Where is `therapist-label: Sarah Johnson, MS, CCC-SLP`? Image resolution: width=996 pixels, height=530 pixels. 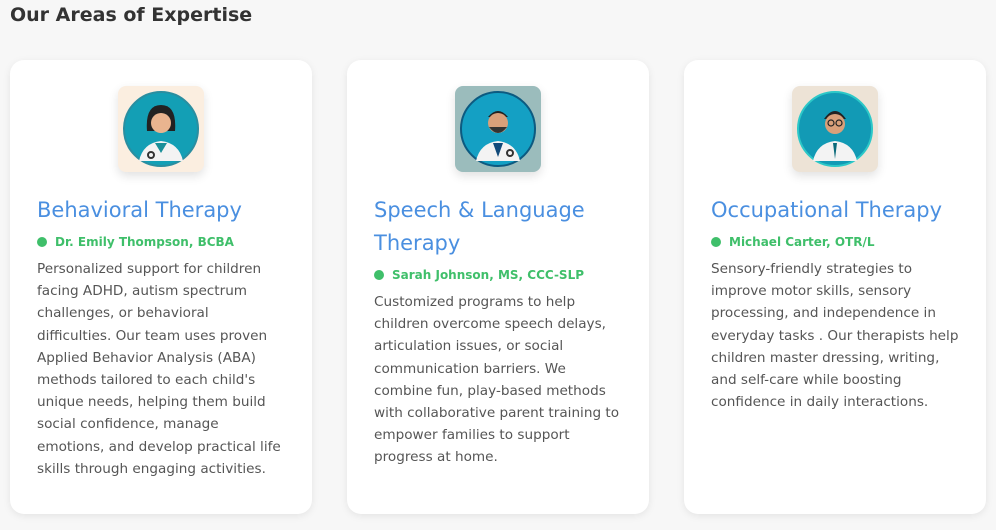
therapist-label: Sarah Johnson, MS, CCC-SLP is located at coordinates (488, 275).